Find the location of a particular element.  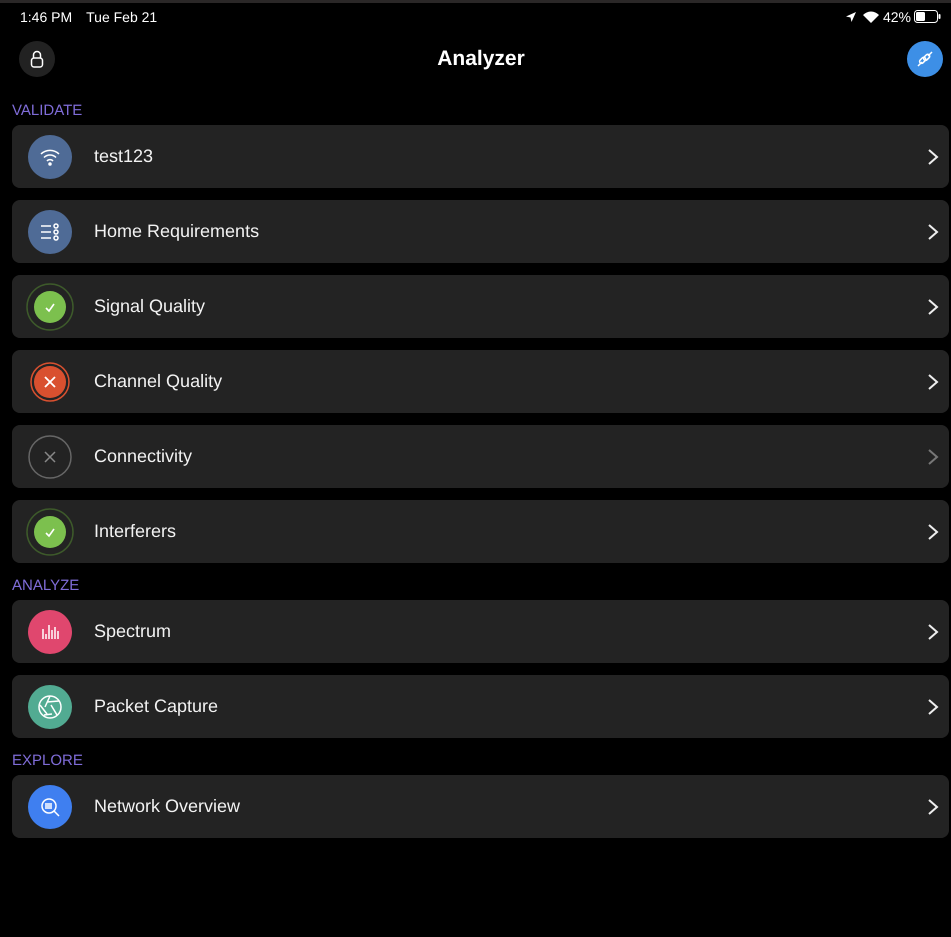

status-date: Tue Feb 21 is located at coordinates (122, 16).